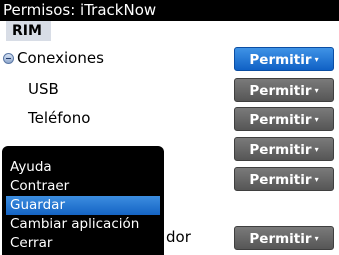 The width and height of the screenshot is (339, 255). I want to click on menu-item-contraer: Contraer, so click(83, 186).